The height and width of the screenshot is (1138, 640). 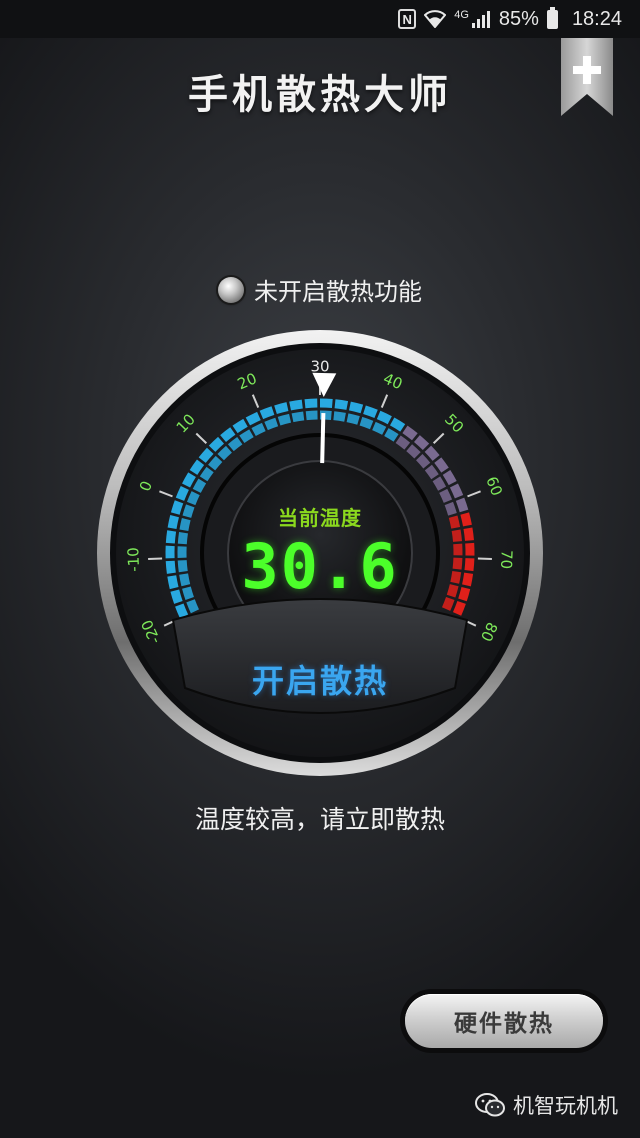 What do you see at coordinates (338, 292) in the screenshot?
I see `cooling-status-text: 未开启散热功能` at bounding box center [338, 292].